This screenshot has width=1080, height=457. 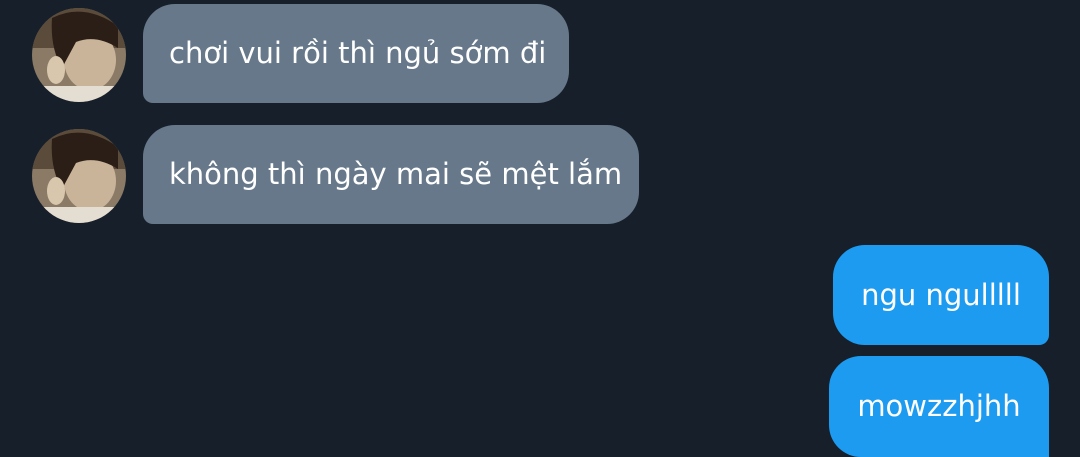 I want to click on message-bubble-incoming: không thì ngày mai sẽ mệt lắm, so click(x=391, y=174).